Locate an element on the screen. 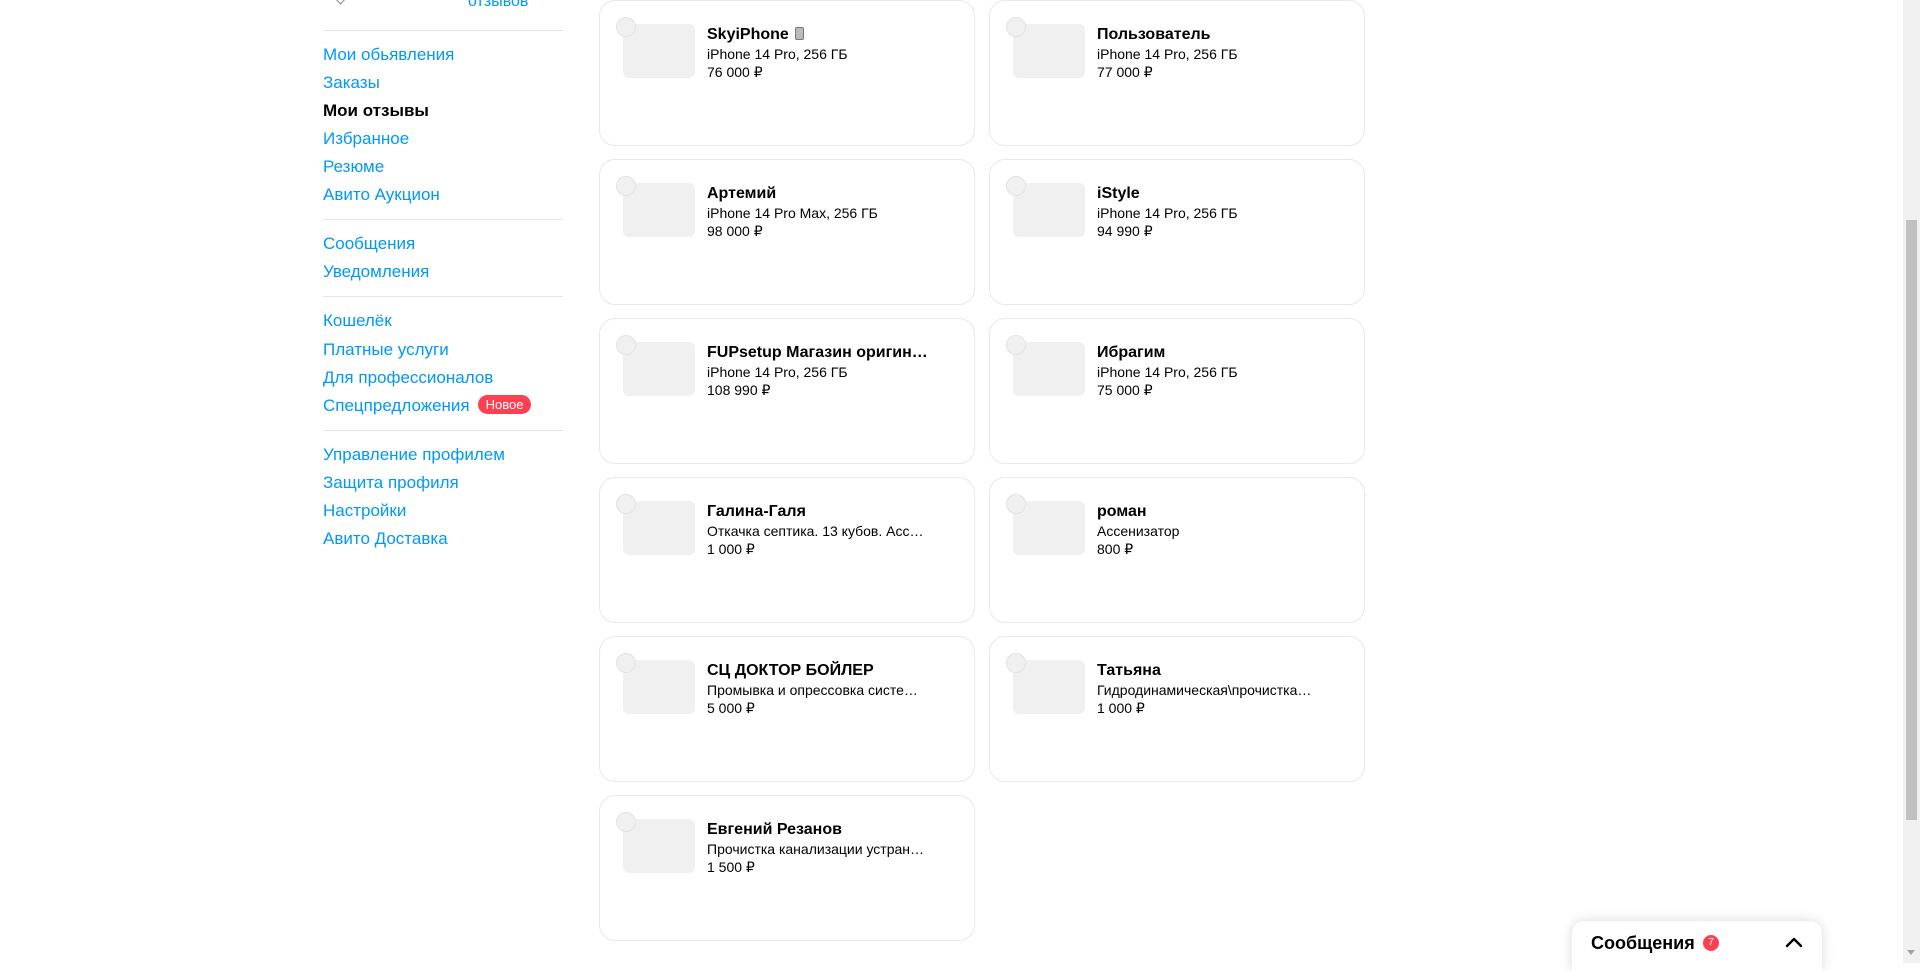 This screenshot has height=971, width=1920. review-card: Ибрагим iPhone 14 Pro, 256 ГБ 75 000 ₽ is located at coordinates (1177, 391).